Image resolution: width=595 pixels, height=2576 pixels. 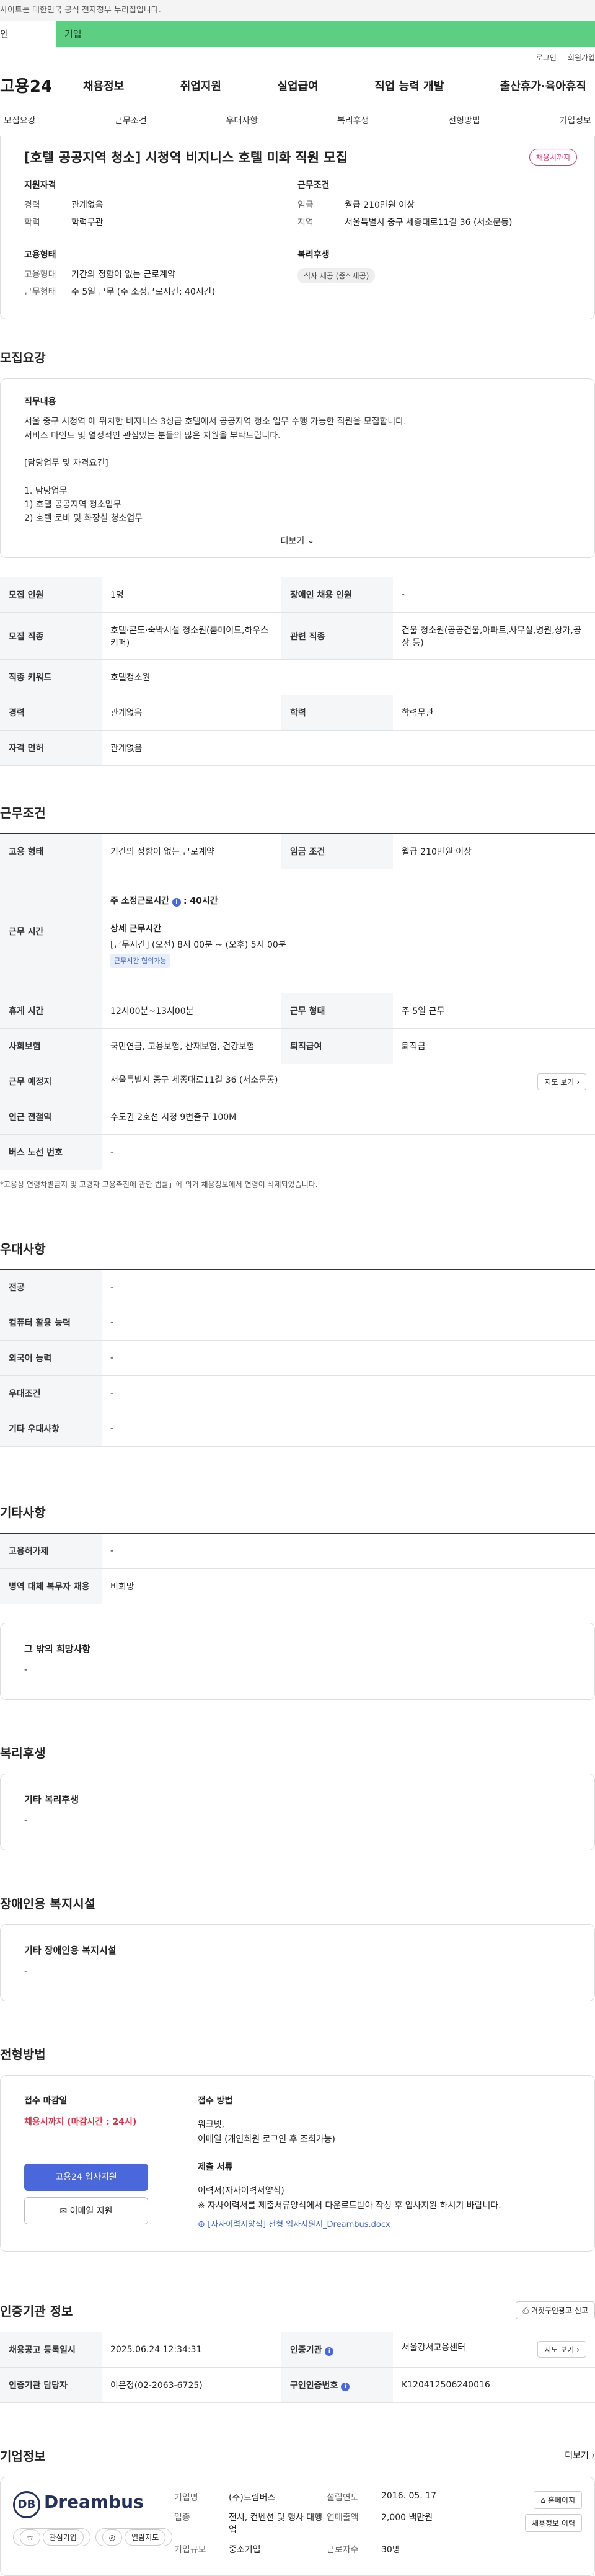 What do you see at coordinates (51, 2349) in the screenshot?
I see `table-header-cell: 채용공고 등록일시` at bounding box center [51, 2349].